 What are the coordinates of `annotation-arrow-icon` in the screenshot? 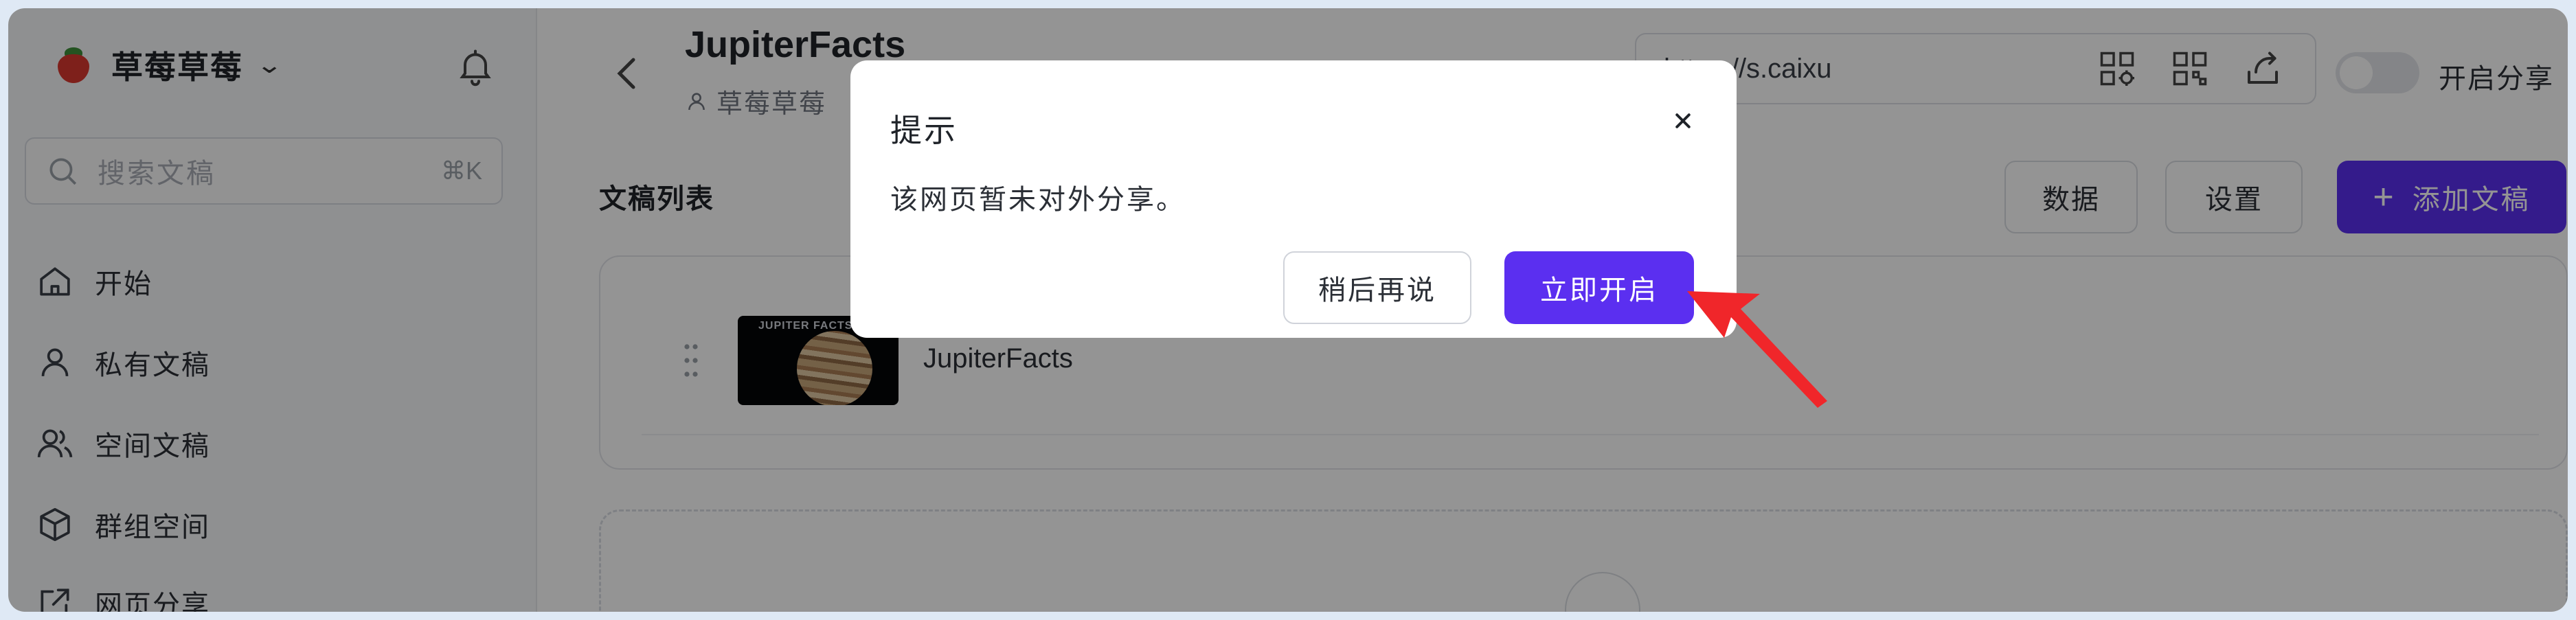 It's located at (1757, 349).